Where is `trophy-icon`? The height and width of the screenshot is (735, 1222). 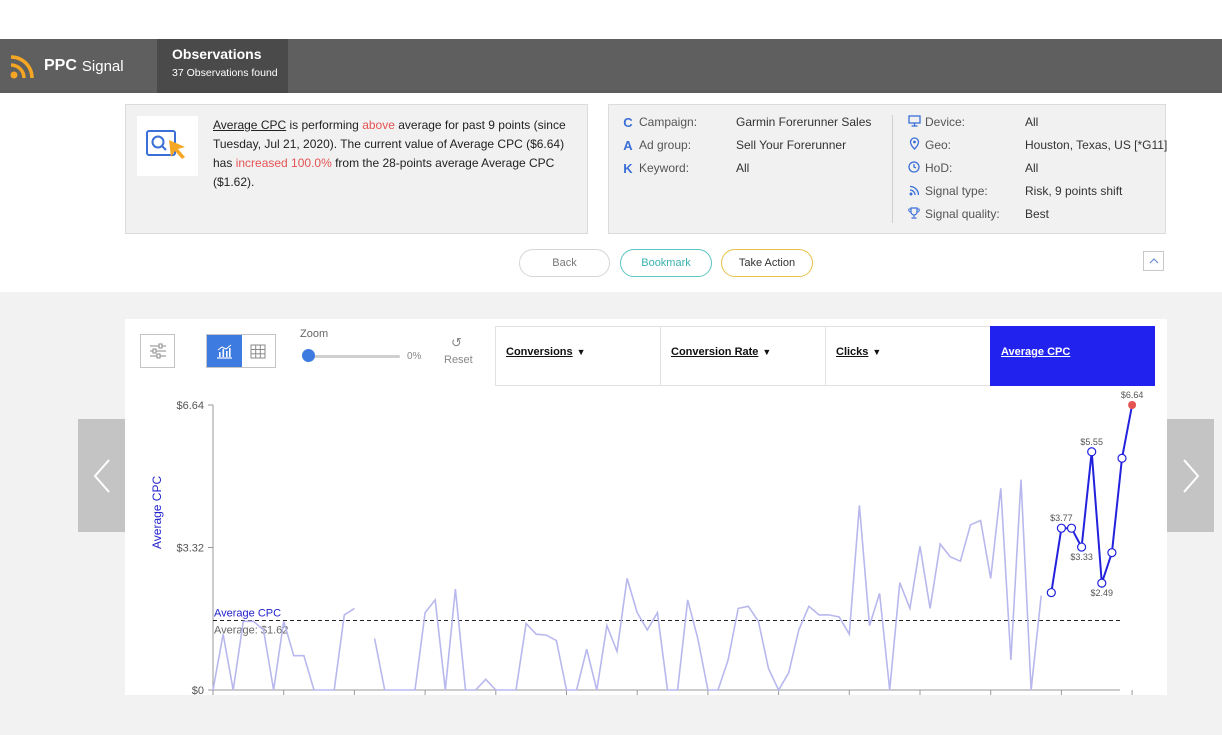
trophy-icon is located at coordinates (914, 214).